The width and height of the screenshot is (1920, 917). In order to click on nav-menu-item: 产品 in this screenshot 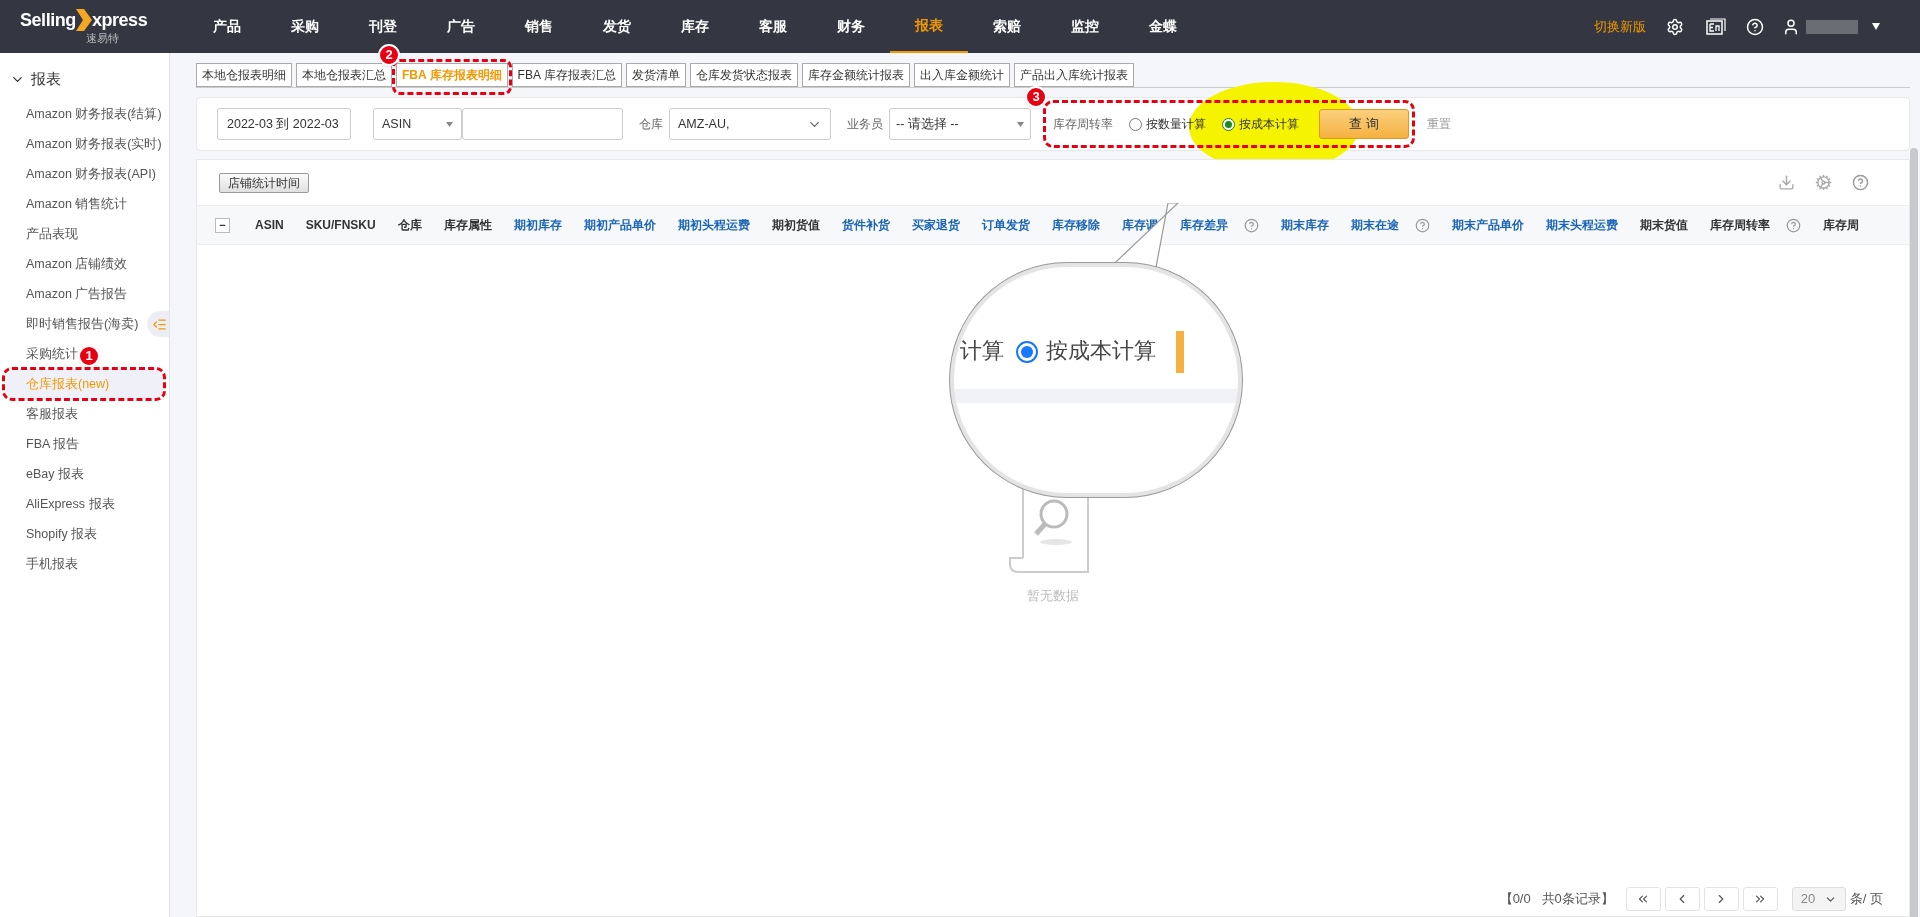, I will do `click(227, 26)`.